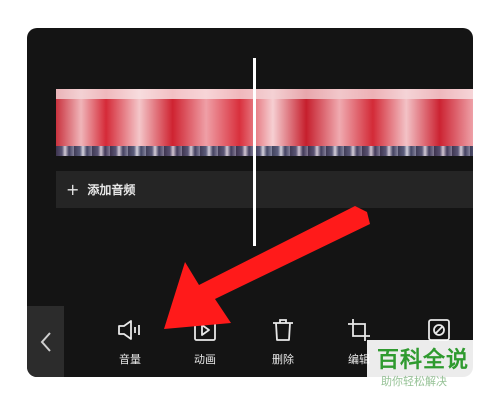 The width and height of the screenshot is (500, 406). I want to click on watermark-logo: 百科全说 助你轻松解决, so click(427, 370).